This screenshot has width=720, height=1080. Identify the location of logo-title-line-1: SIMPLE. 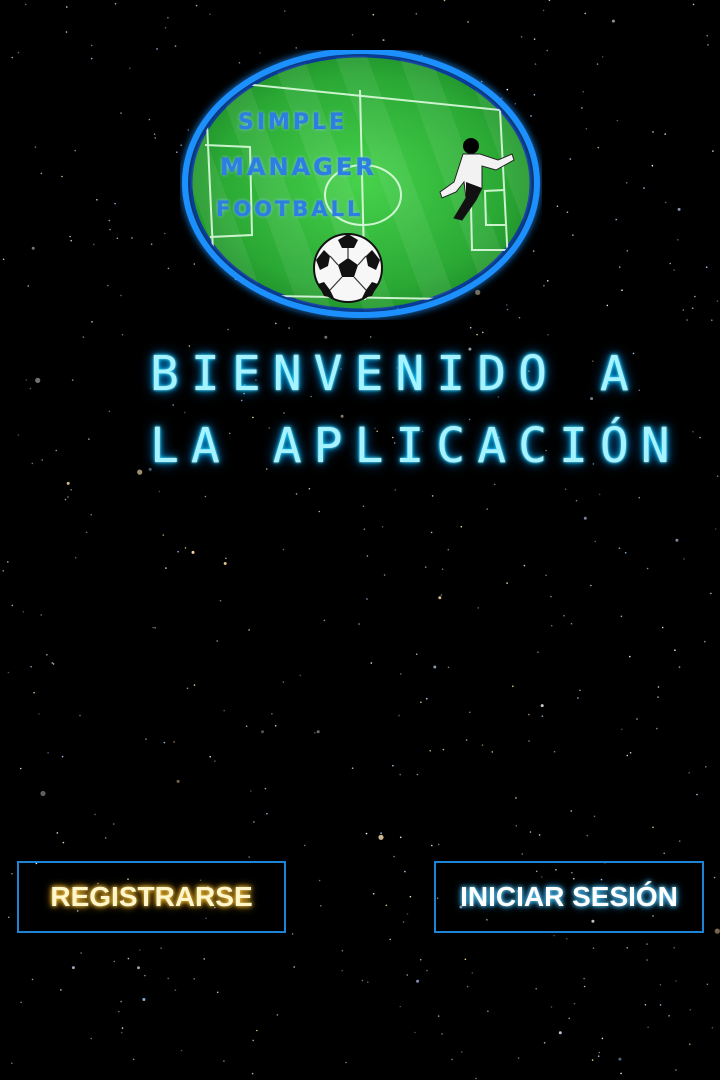
(293, 122).